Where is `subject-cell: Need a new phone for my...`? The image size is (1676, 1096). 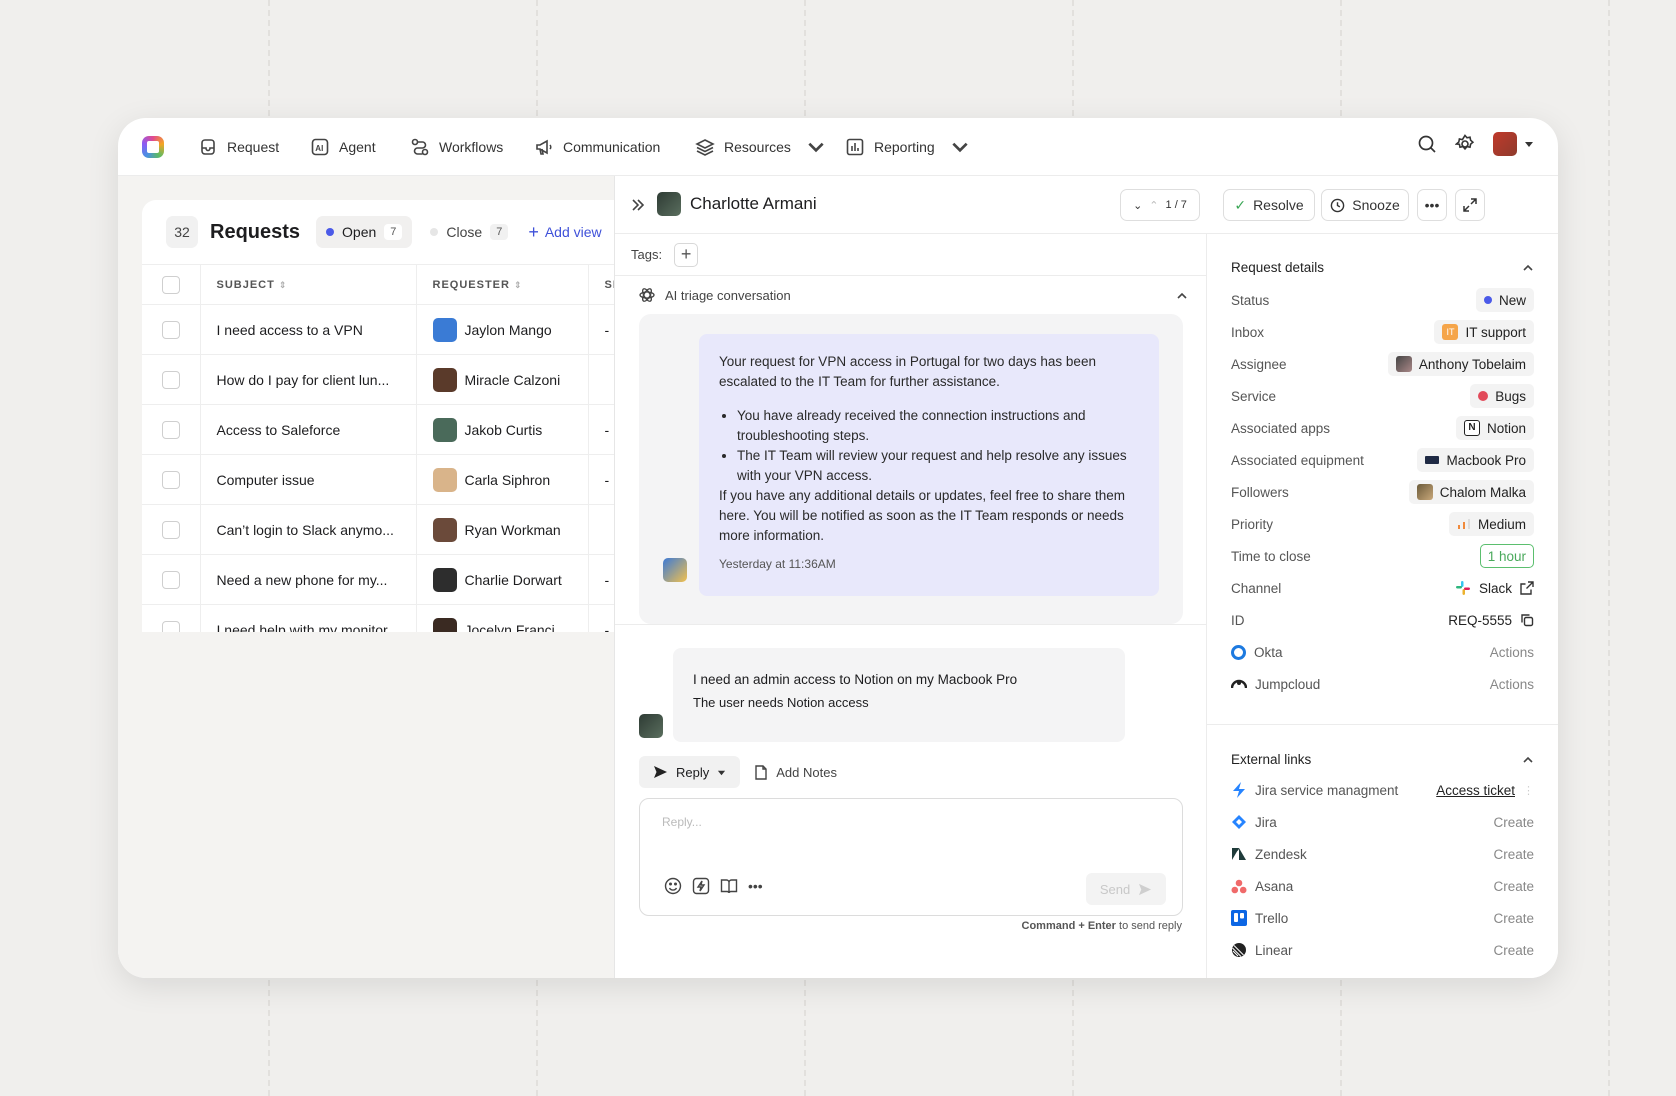
subject-cell: Need a new phone for my... is located at coordinates (308, 579).